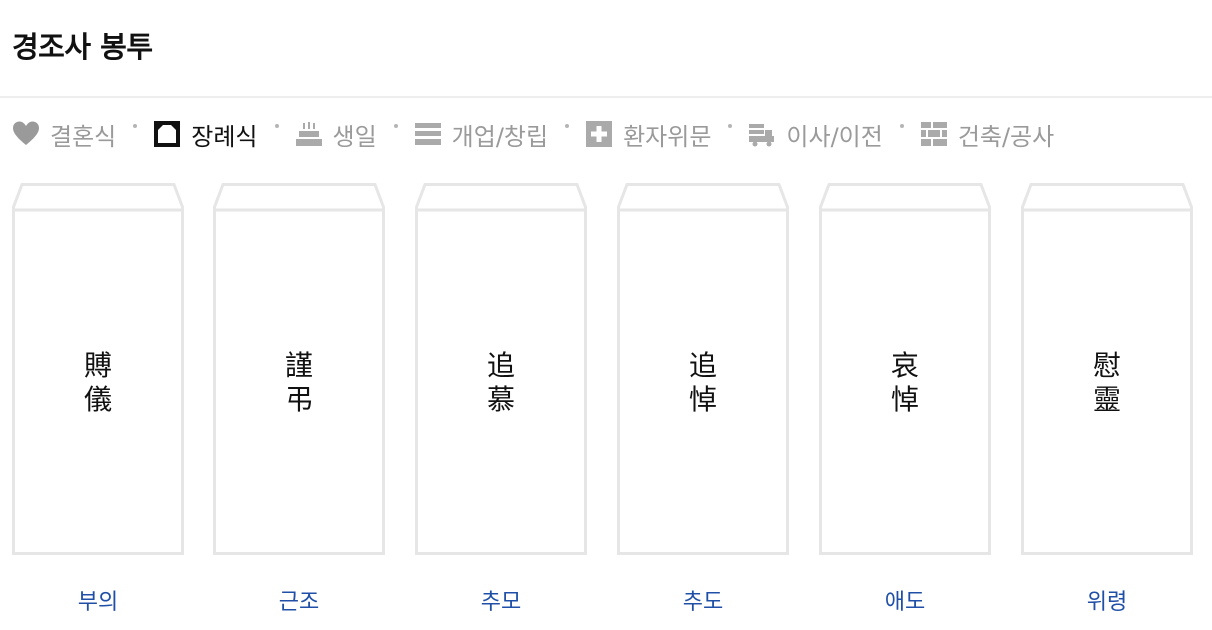  Describe the element at coordinates (83, 136) in the screenshot. I see `tab-label: 결혼식` at that location.